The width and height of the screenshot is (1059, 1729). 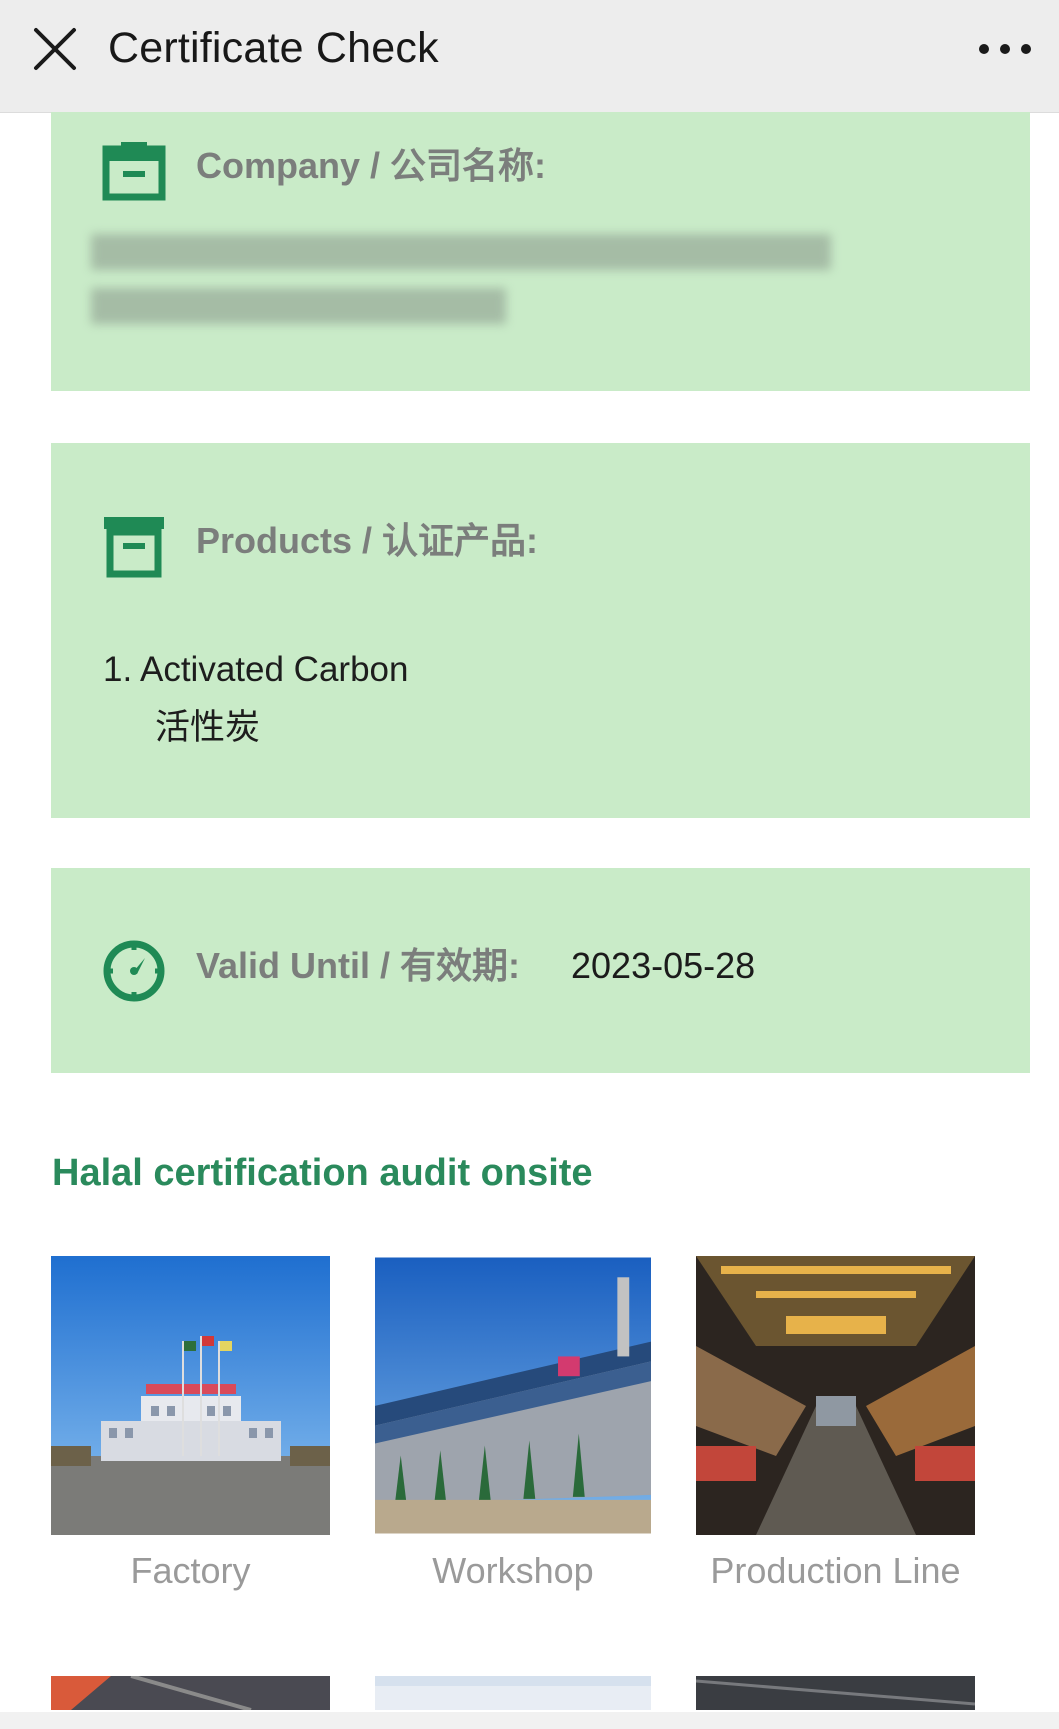 I want to click on audit-section-title: Halal certification audit onsite, so click(x=322, y=1173).